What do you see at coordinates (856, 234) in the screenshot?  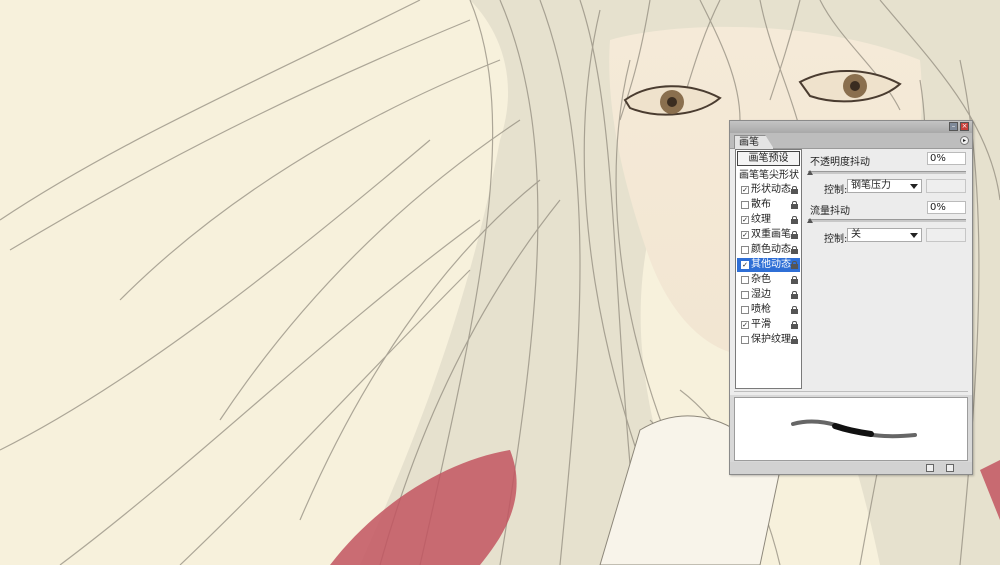 I see `flow-control-value: 关` at bounding box center [856, 234].